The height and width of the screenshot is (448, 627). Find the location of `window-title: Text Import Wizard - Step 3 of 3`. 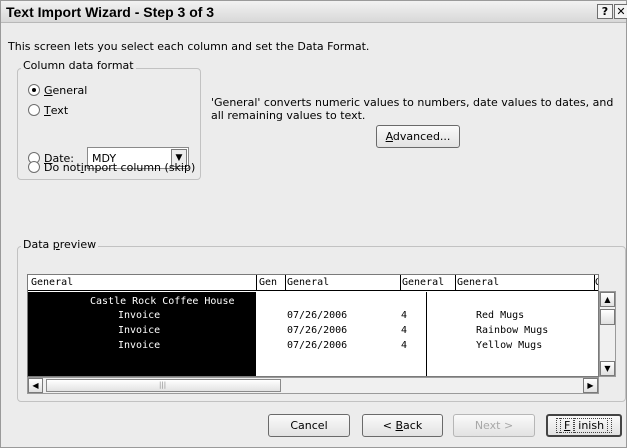

window-title: Text Import Wizard - Step 3 of 3 is located at coordinates (110, 12).